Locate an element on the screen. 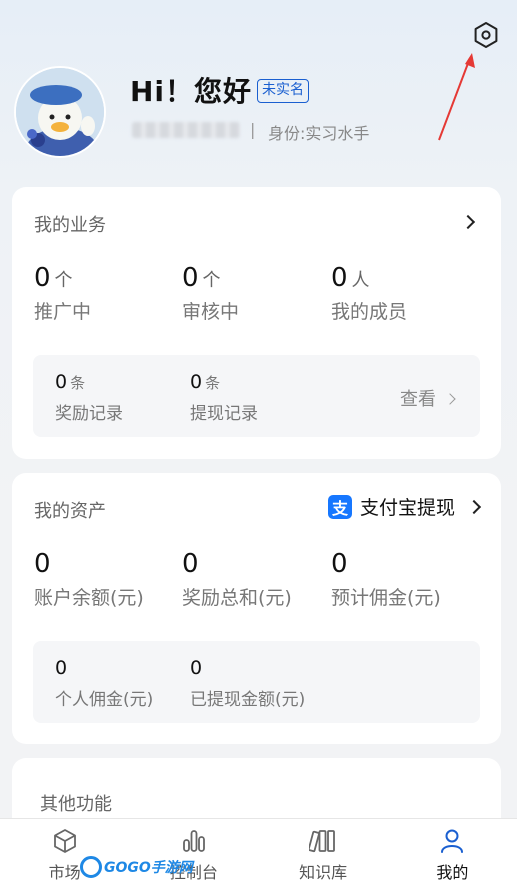 This screenshot has width=517, height=890. commission-panel: 0 个人佣金(元) 0 已提现金额(元) is located at coordinates (256, 682).